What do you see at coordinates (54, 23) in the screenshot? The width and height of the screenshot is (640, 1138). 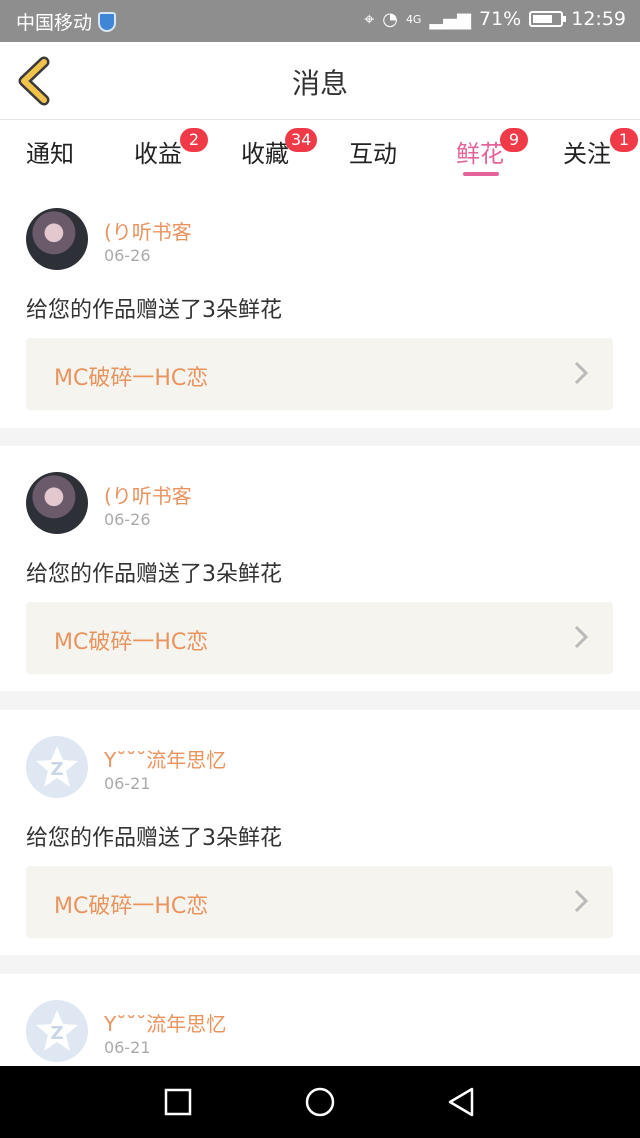 I see `carrier-label: 中国移动` at bounding box center [54, 23].